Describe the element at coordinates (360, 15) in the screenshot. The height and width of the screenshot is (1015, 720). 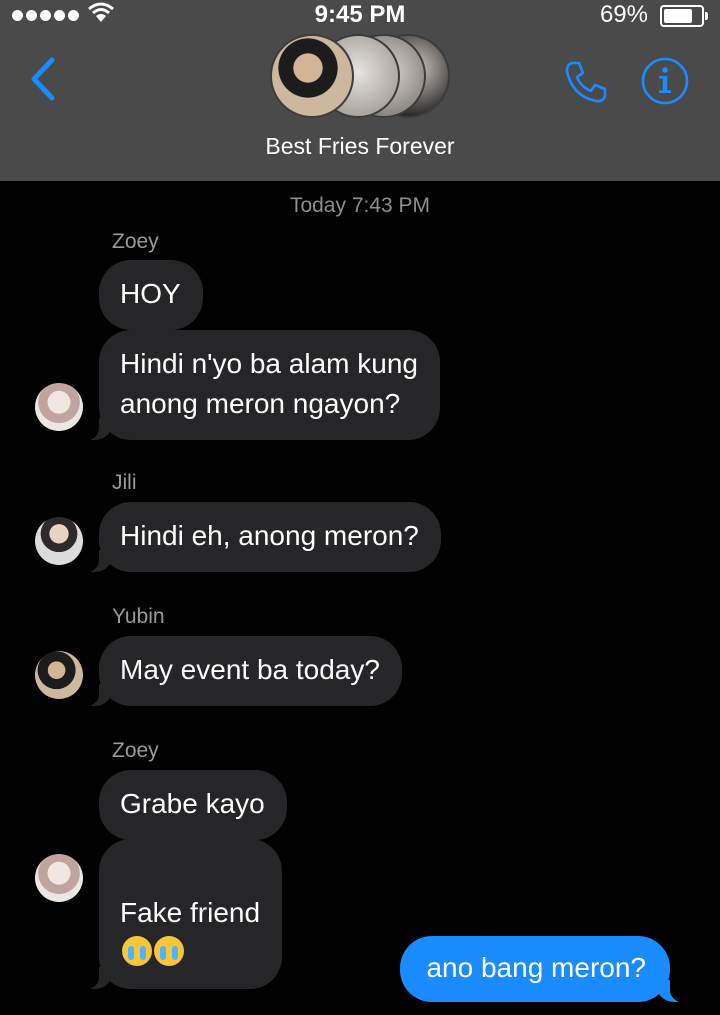
I see `status-bar: 9:45 PM 69%` at that location.